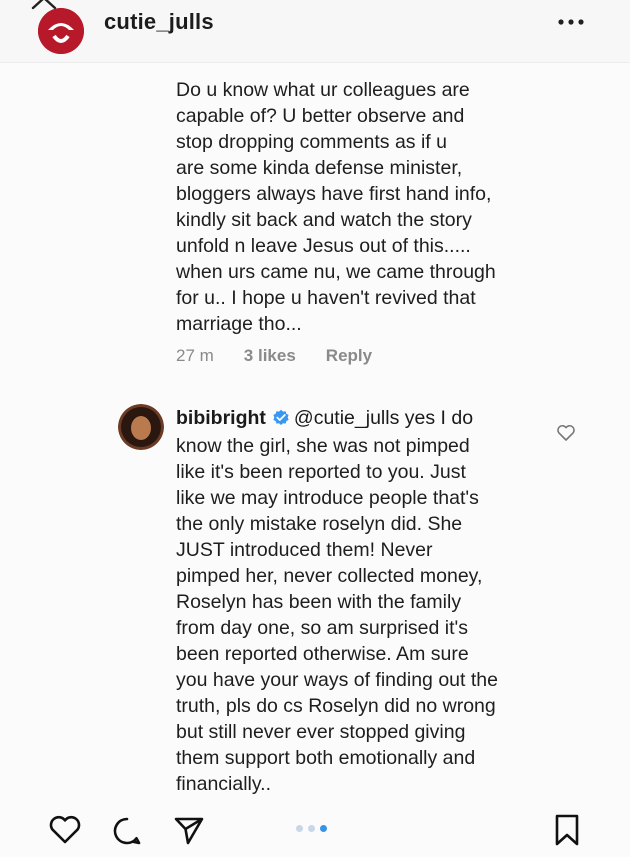 The height and width of the screenshot is (857, 630). What do you see at coordinates (319, 524) in the screenshot?
I see `reply-line: the only mistake roselyn did. She` at bounding box center [319, 524].